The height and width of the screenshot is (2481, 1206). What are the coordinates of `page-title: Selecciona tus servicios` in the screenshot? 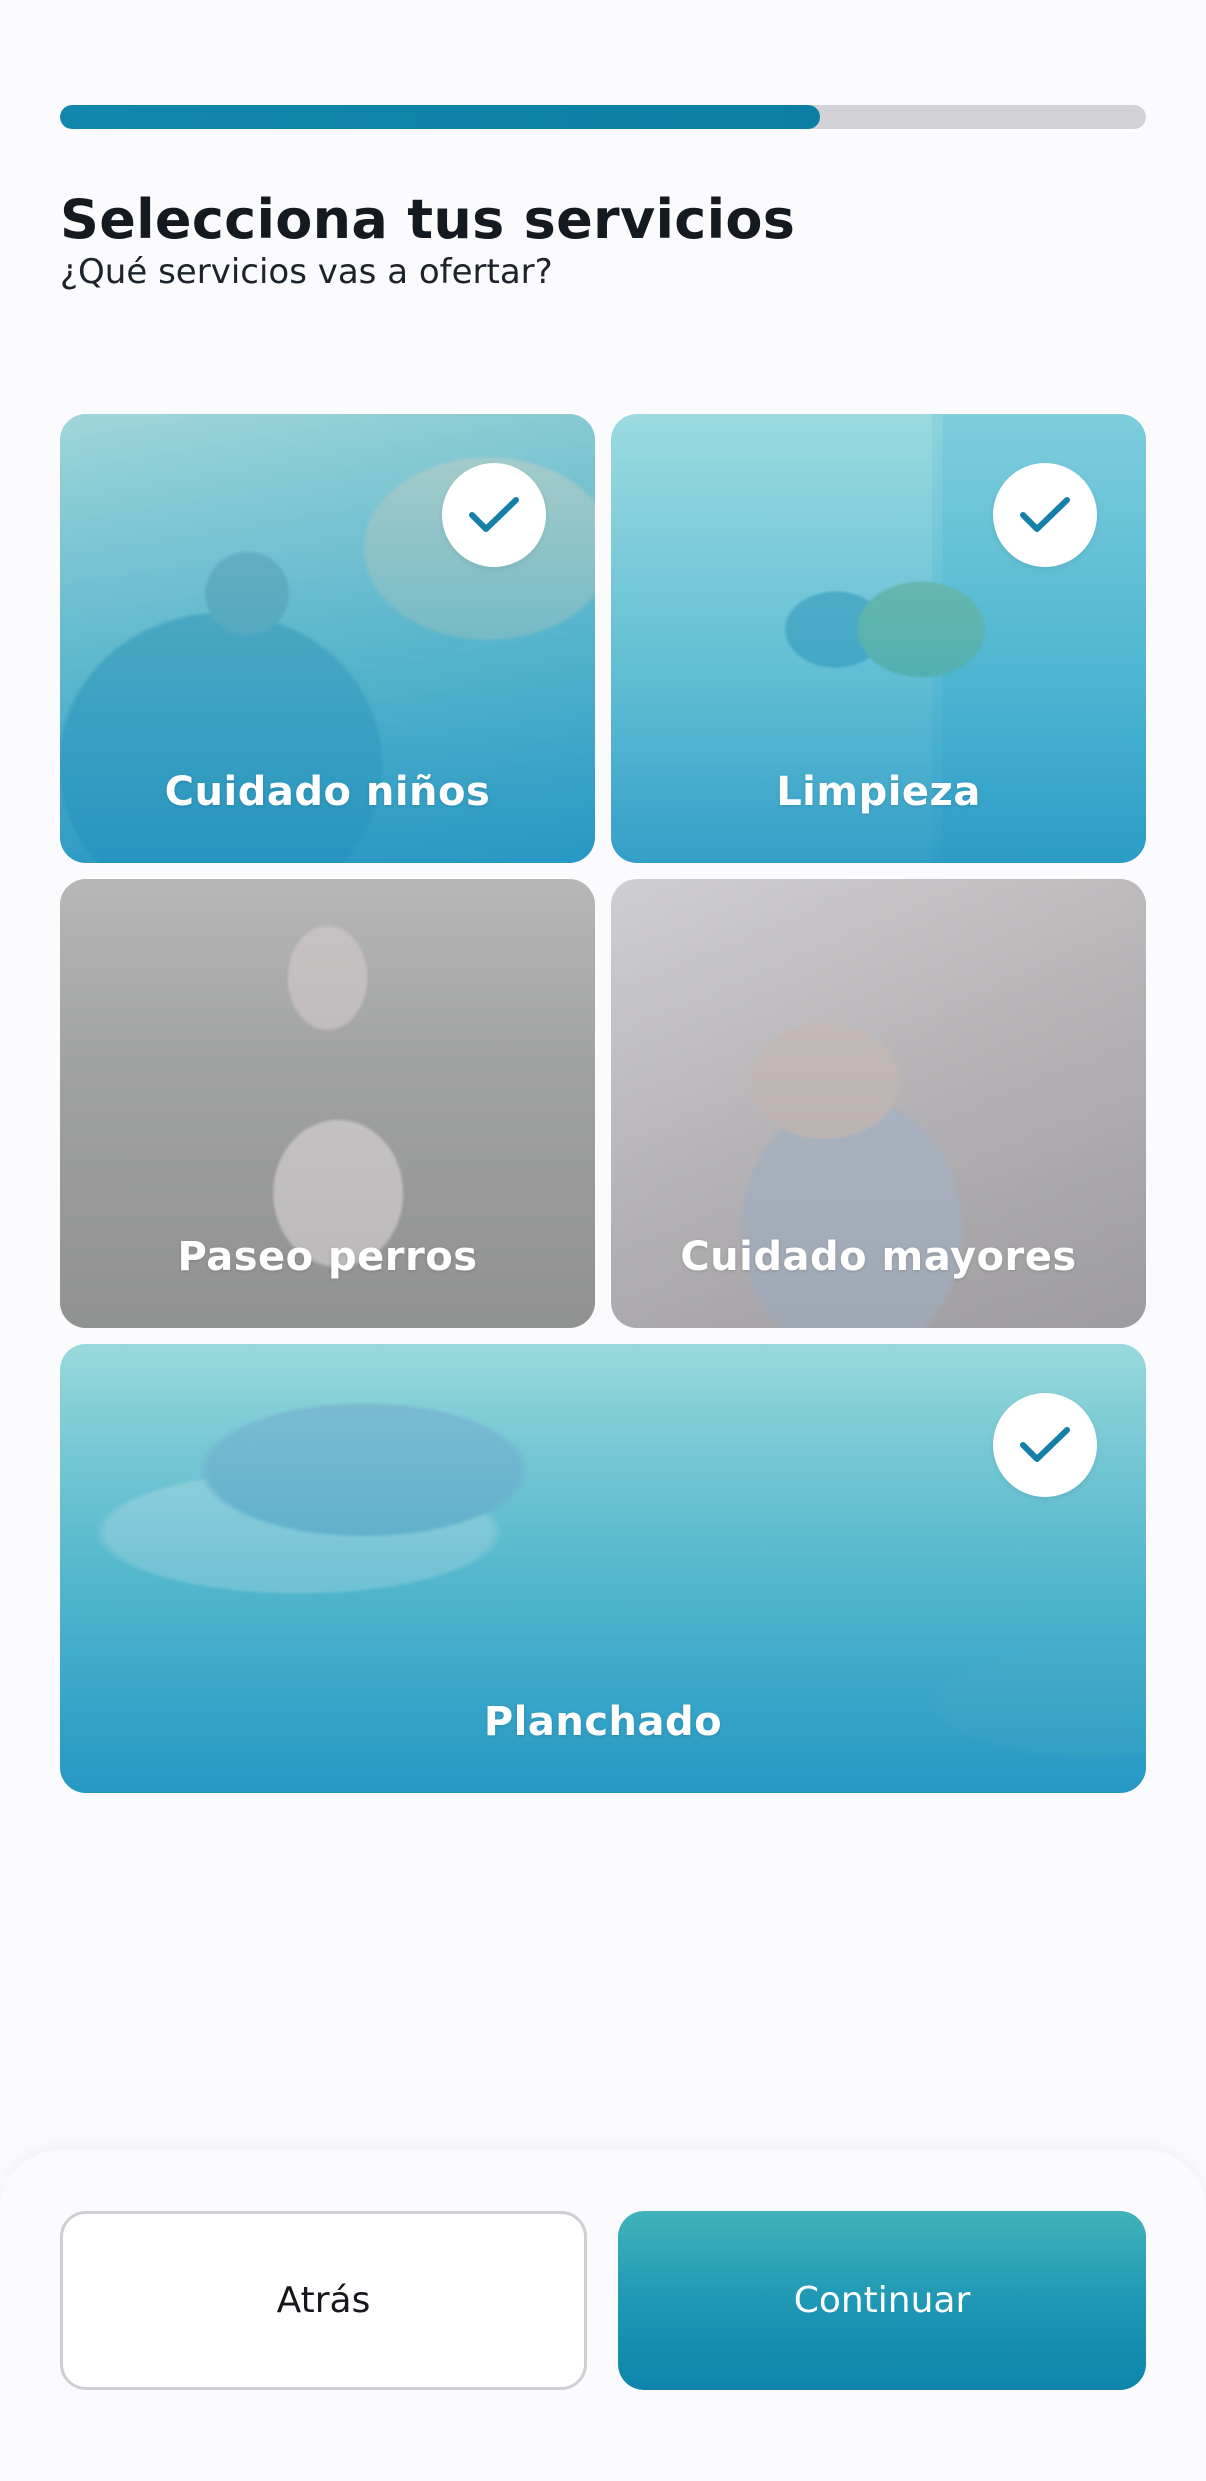 It's located at (428, 219).